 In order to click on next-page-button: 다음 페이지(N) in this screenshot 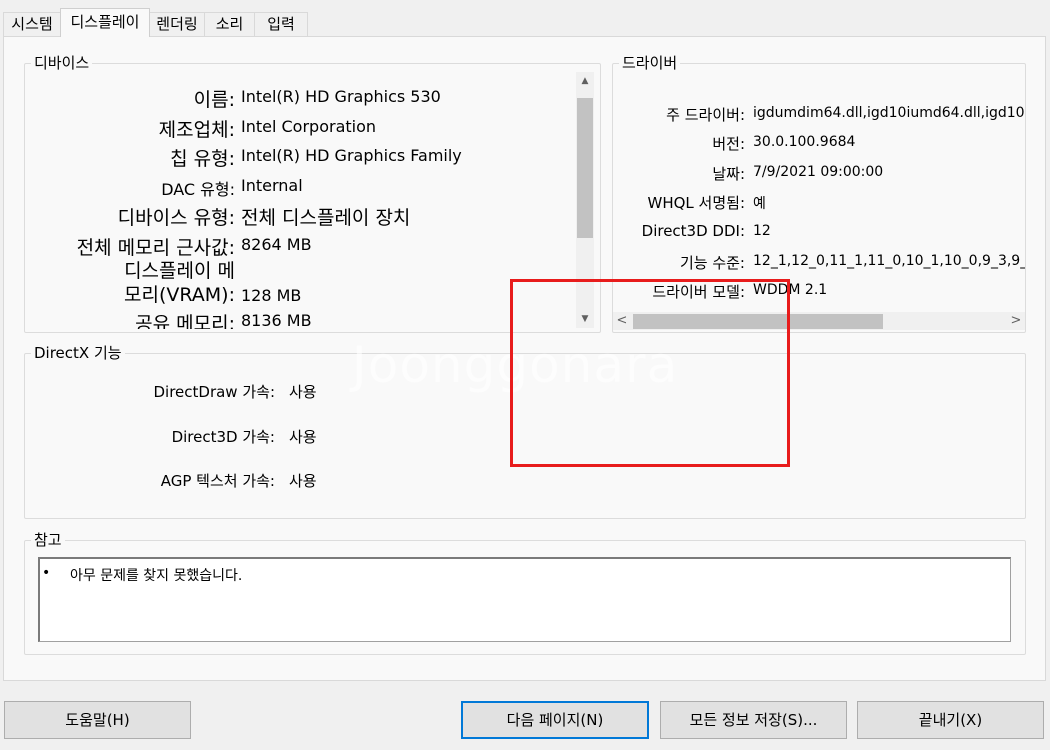, I will do `click(555, 720)`.